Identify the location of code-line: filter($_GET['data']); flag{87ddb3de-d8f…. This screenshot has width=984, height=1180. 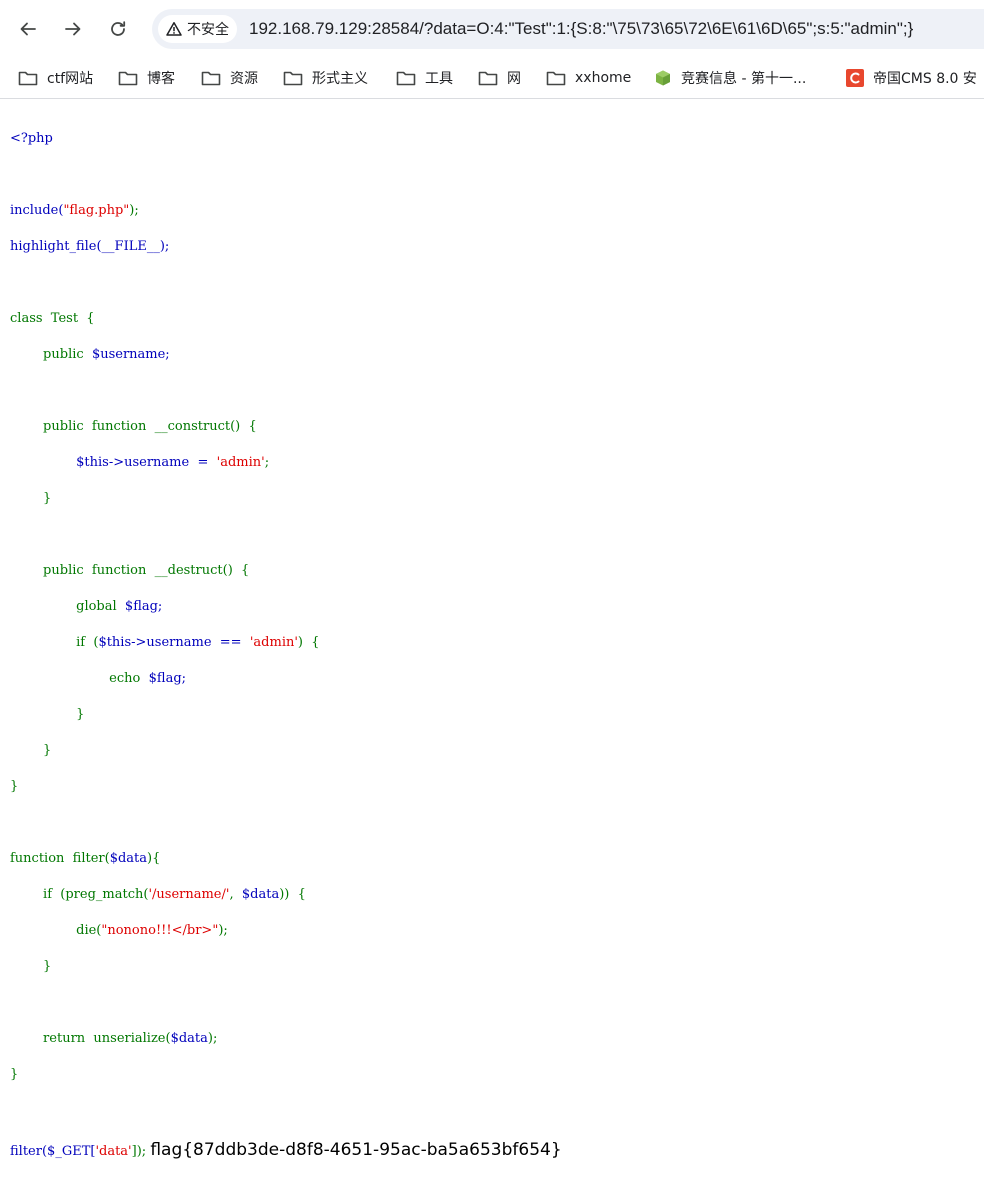
(286, 1150).